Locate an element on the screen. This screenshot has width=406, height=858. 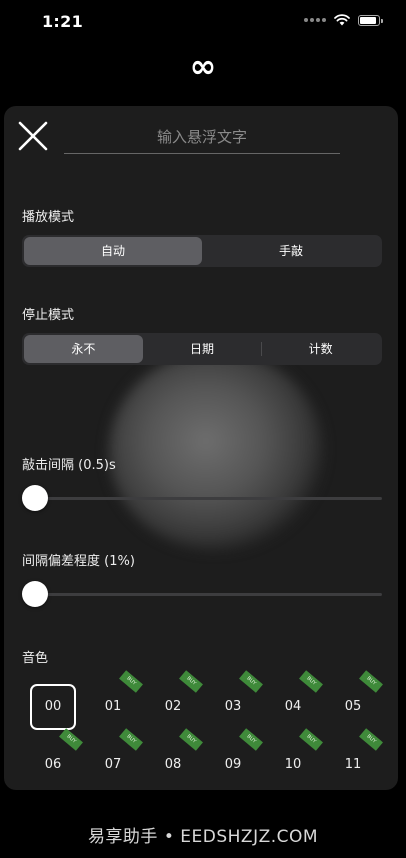
tone-item-10: 10 BUY is located at coordinates (296, 758).